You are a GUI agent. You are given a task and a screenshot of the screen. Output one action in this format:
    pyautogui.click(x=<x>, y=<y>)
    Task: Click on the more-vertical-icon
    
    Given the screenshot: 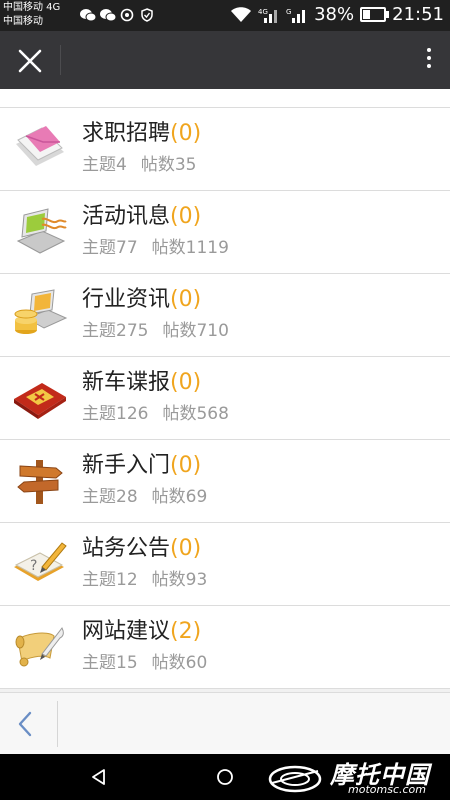 What is the action you would take?
    pyautogui.click(x=429, y=58)
    